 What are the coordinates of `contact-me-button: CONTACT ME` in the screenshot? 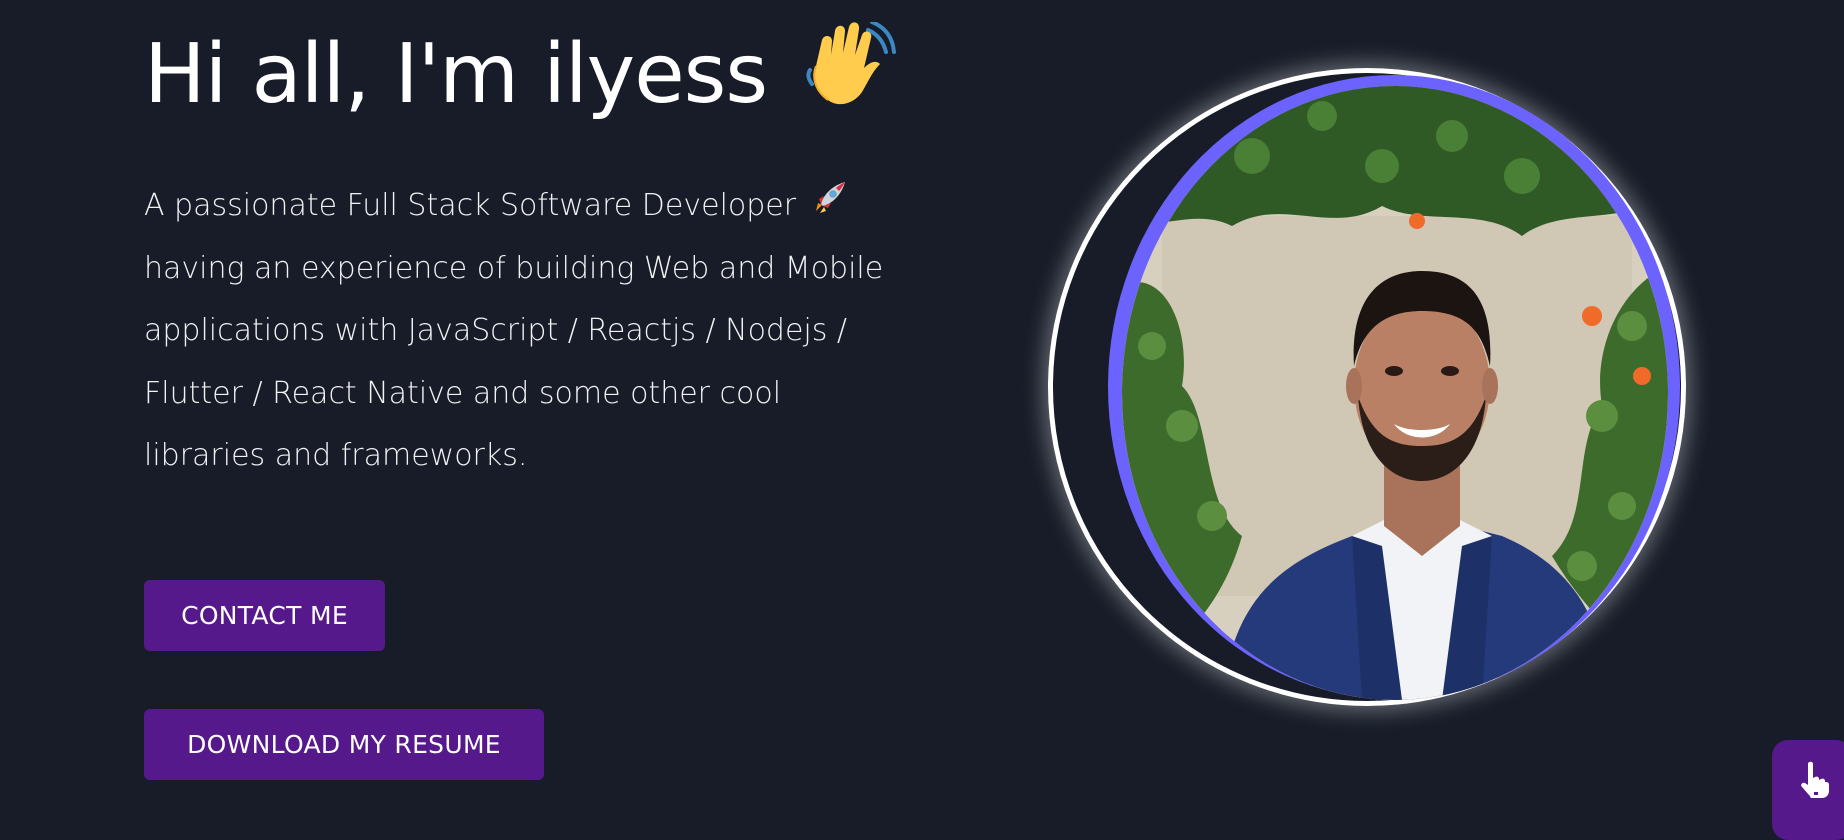 It's located at (264, 615).